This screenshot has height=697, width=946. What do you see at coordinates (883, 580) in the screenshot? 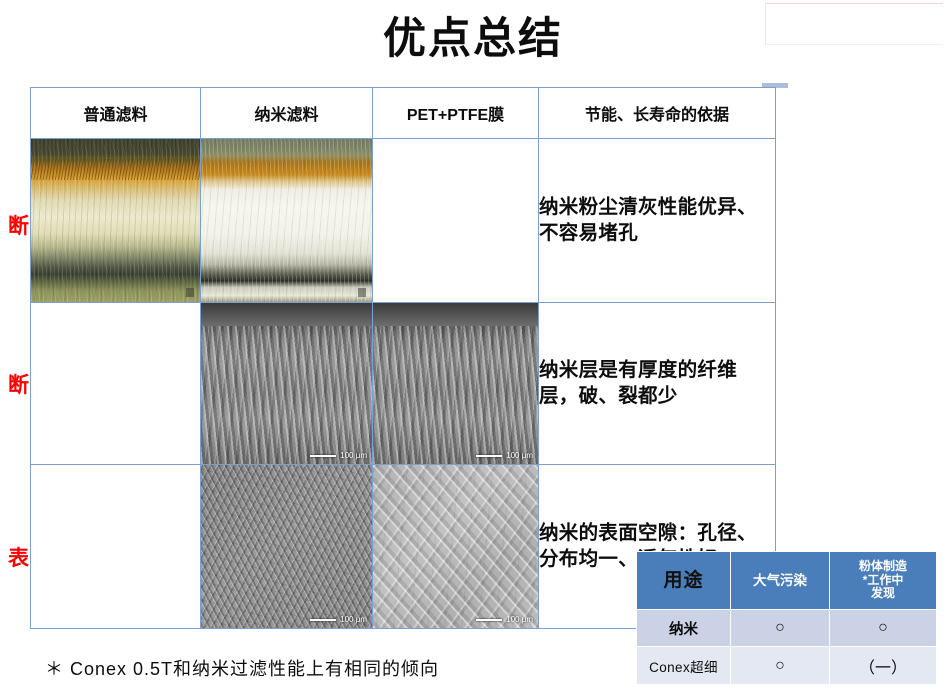
I see `usage-header-powder-manufacturing: 粉体制造 *工作中 发现` at bounding box center [883, 580].